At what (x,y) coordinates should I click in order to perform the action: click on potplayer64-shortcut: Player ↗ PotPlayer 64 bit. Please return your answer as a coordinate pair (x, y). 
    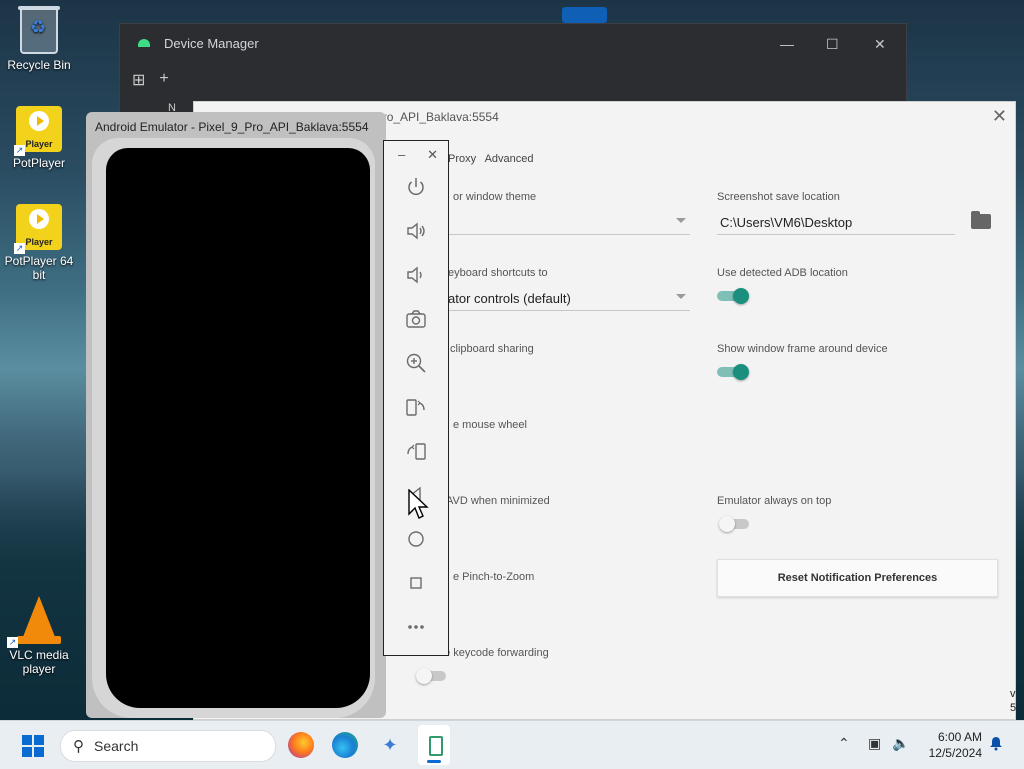
    Looking at the image, I should click on (39, 243).